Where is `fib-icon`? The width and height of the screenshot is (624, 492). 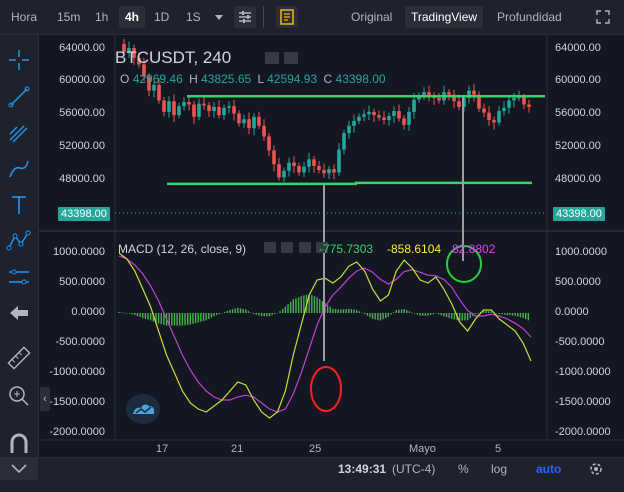
fib-icon is located at coordinates (19, 133).